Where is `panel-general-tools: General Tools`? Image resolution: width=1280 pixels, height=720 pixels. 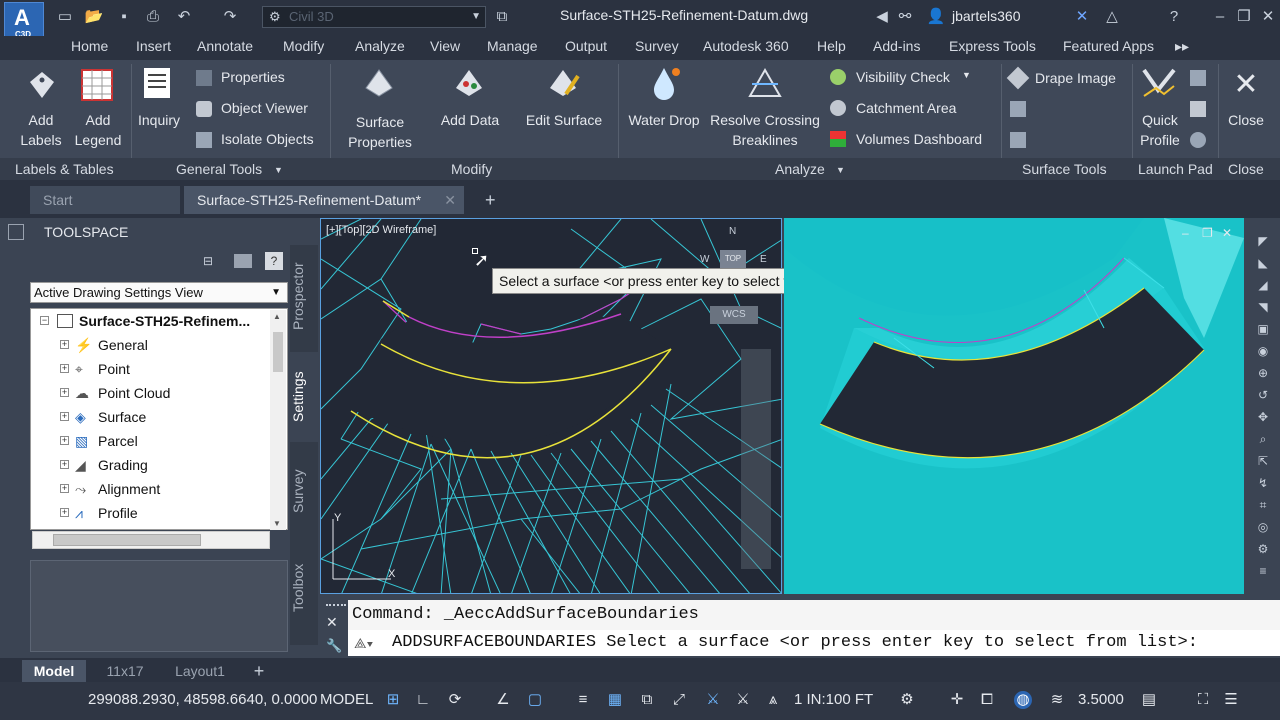
panel-general-tools: General Tools is located at coordinates (219, 169).